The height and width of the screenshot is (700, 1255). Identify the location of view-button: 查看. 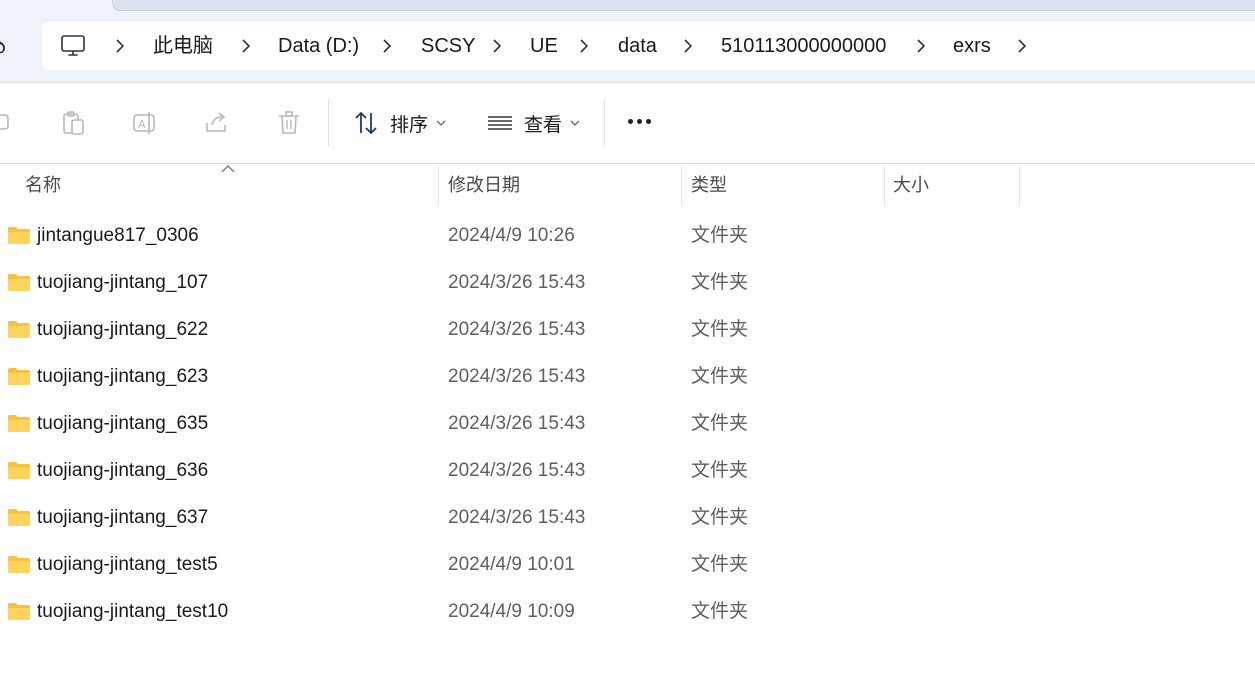
(533, 123).